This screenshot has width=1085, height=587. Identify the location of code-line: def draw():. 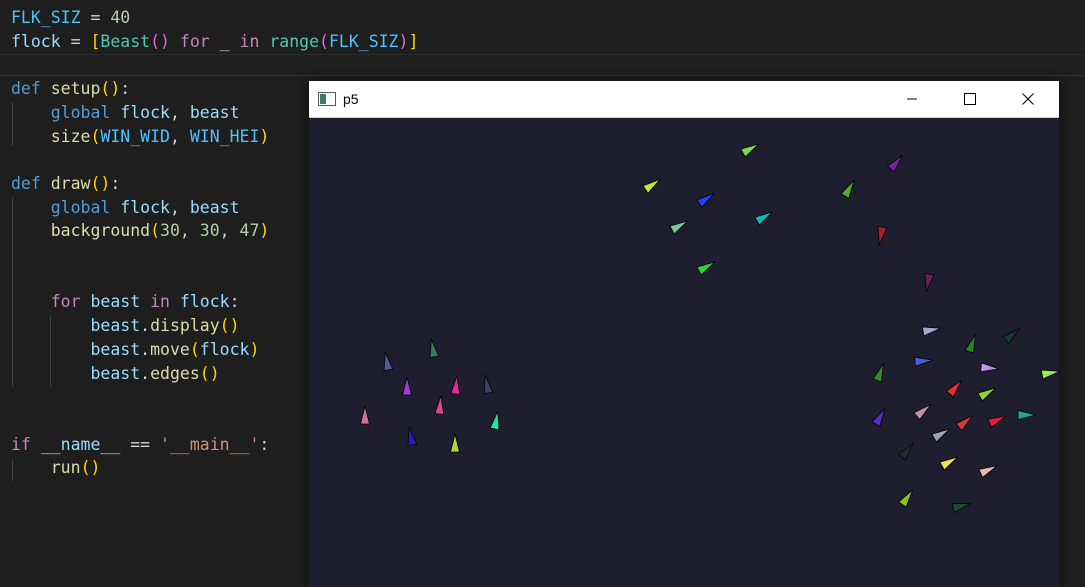
(65, 184).